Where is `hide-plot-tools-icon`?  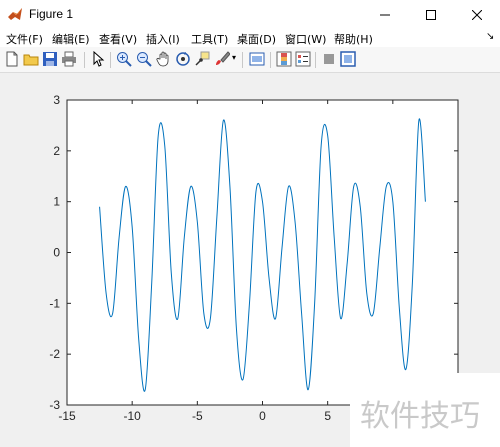 hide-plot-tools-icon is located at coordinates (329, 59).